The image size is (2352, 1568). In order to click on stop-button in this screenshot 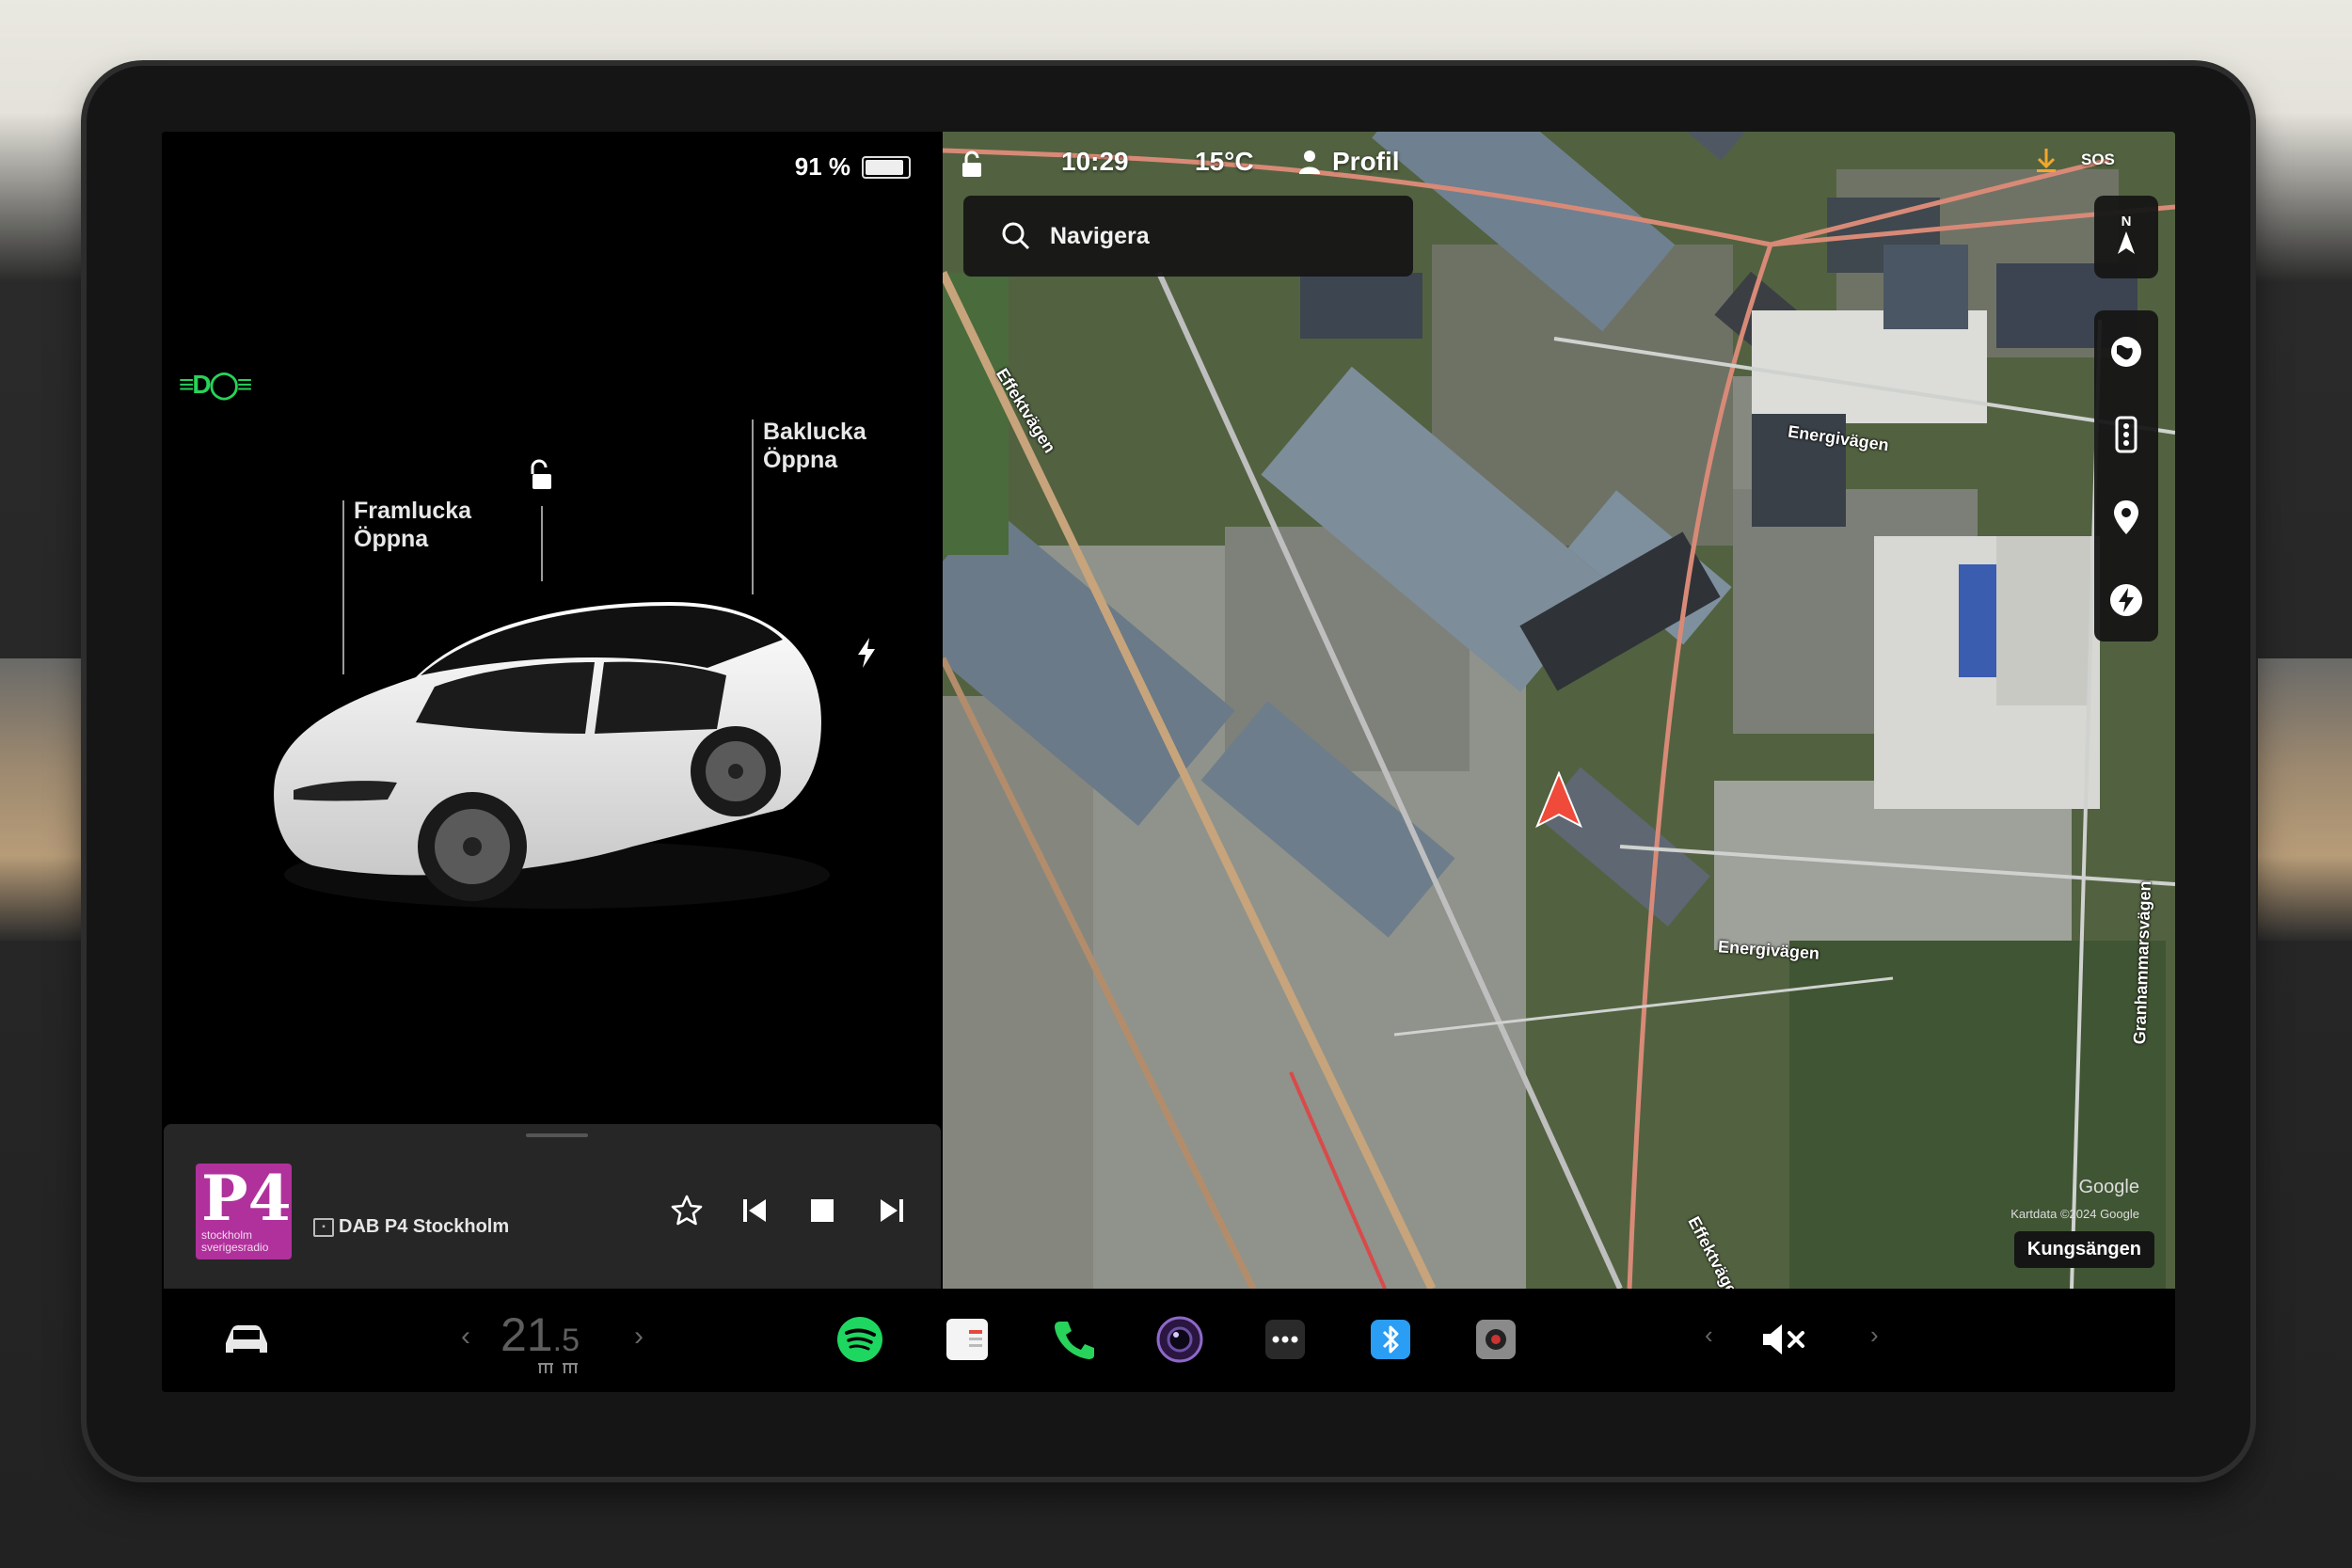, I will do `click(822, 1210)`.